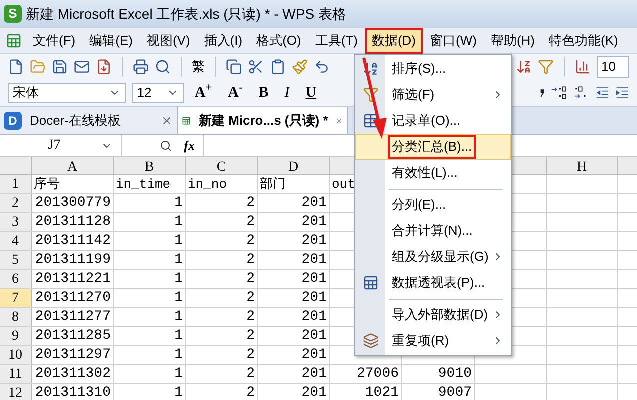  What do you see at coordinates (16, 355) in the screenshot?
I see `row-header: 10` at bounding box center [16, 355].